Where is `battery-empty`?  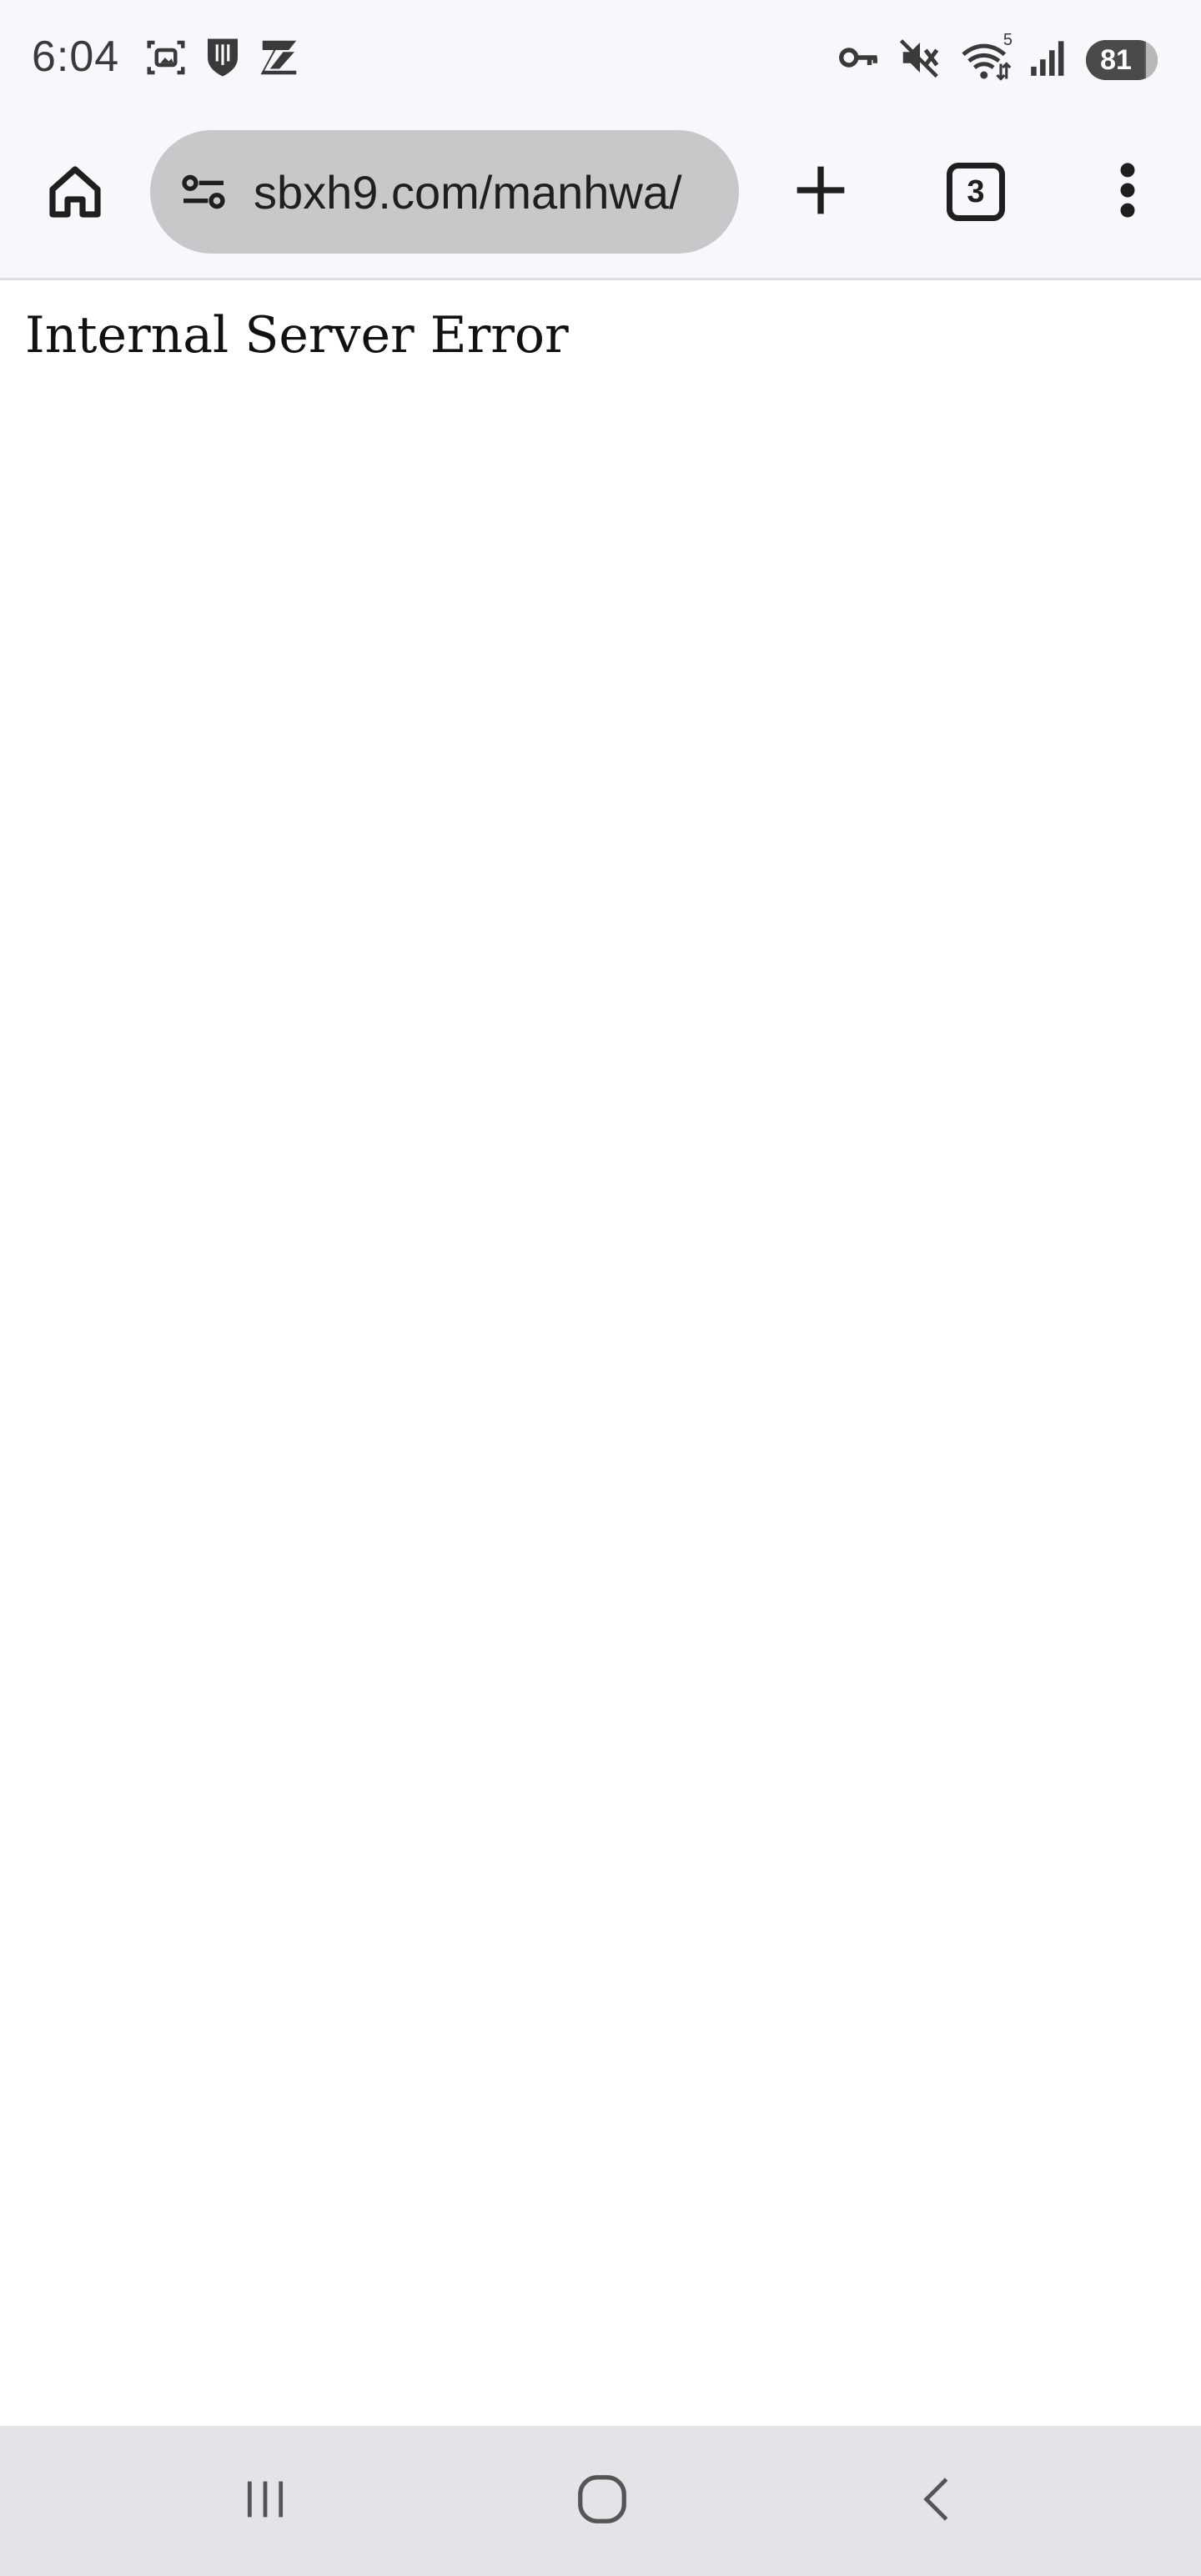
battery-empty is located at coordinates (1152, 59).